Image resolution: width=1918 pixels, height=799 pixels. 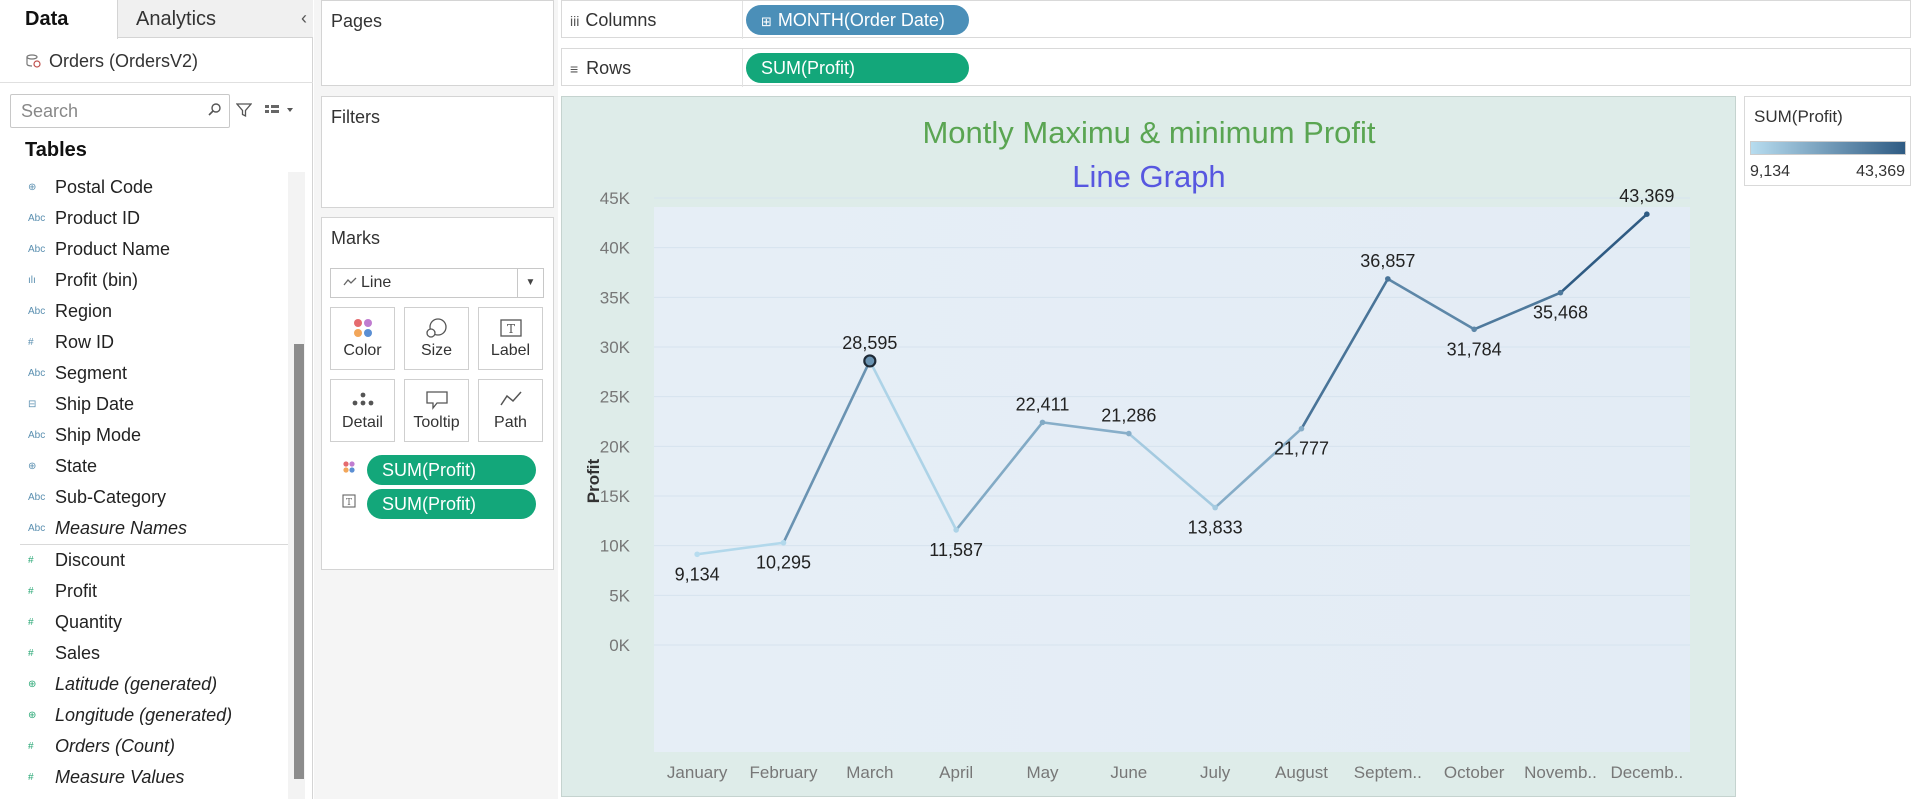 What do you see at coordinates (32, 684) in the screenshot?
I see `globe-icon: ⊕` at bounding box center [32, 684].